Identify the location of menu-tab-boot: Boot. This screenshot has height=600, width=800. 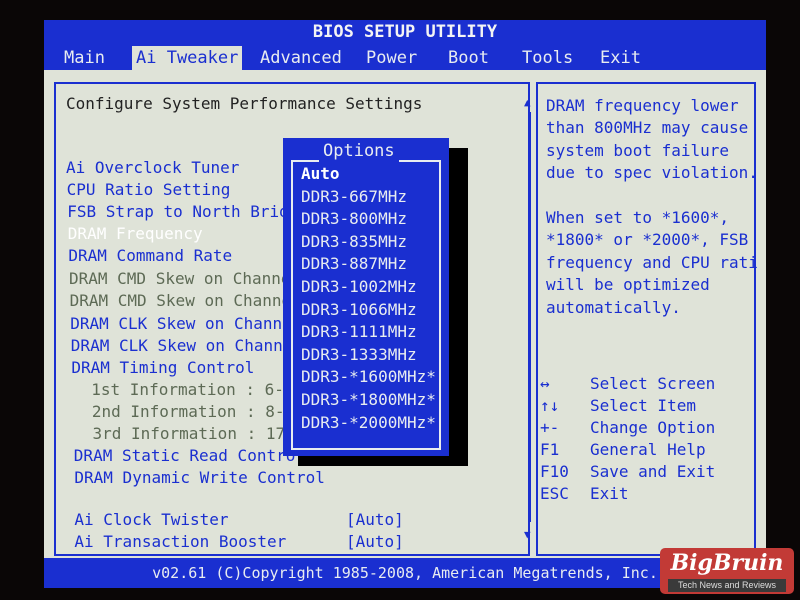
(468, 58).